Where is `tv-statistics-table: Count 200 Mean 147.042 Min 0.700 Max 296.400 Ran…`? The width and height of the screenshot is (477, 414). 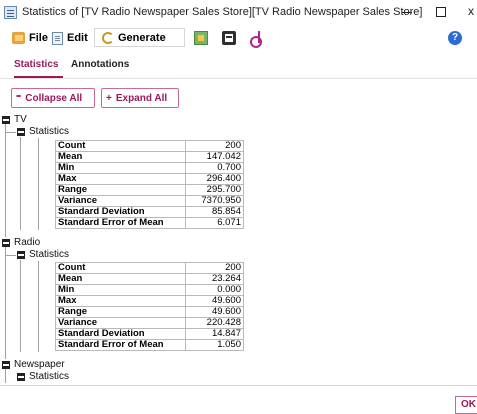
tv-statistics-table: Count 200 Mean 147.042 Min 0.700 Max 296.400 Ran… is located at coordinates (149, 184).